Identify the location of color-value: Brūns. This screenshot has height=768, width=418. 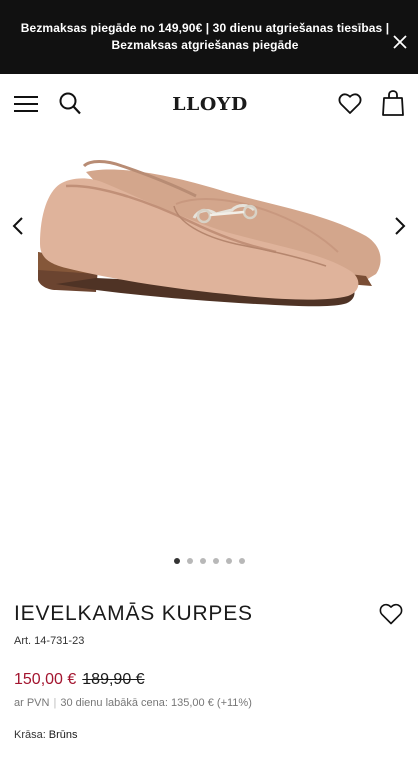
(63, 735).